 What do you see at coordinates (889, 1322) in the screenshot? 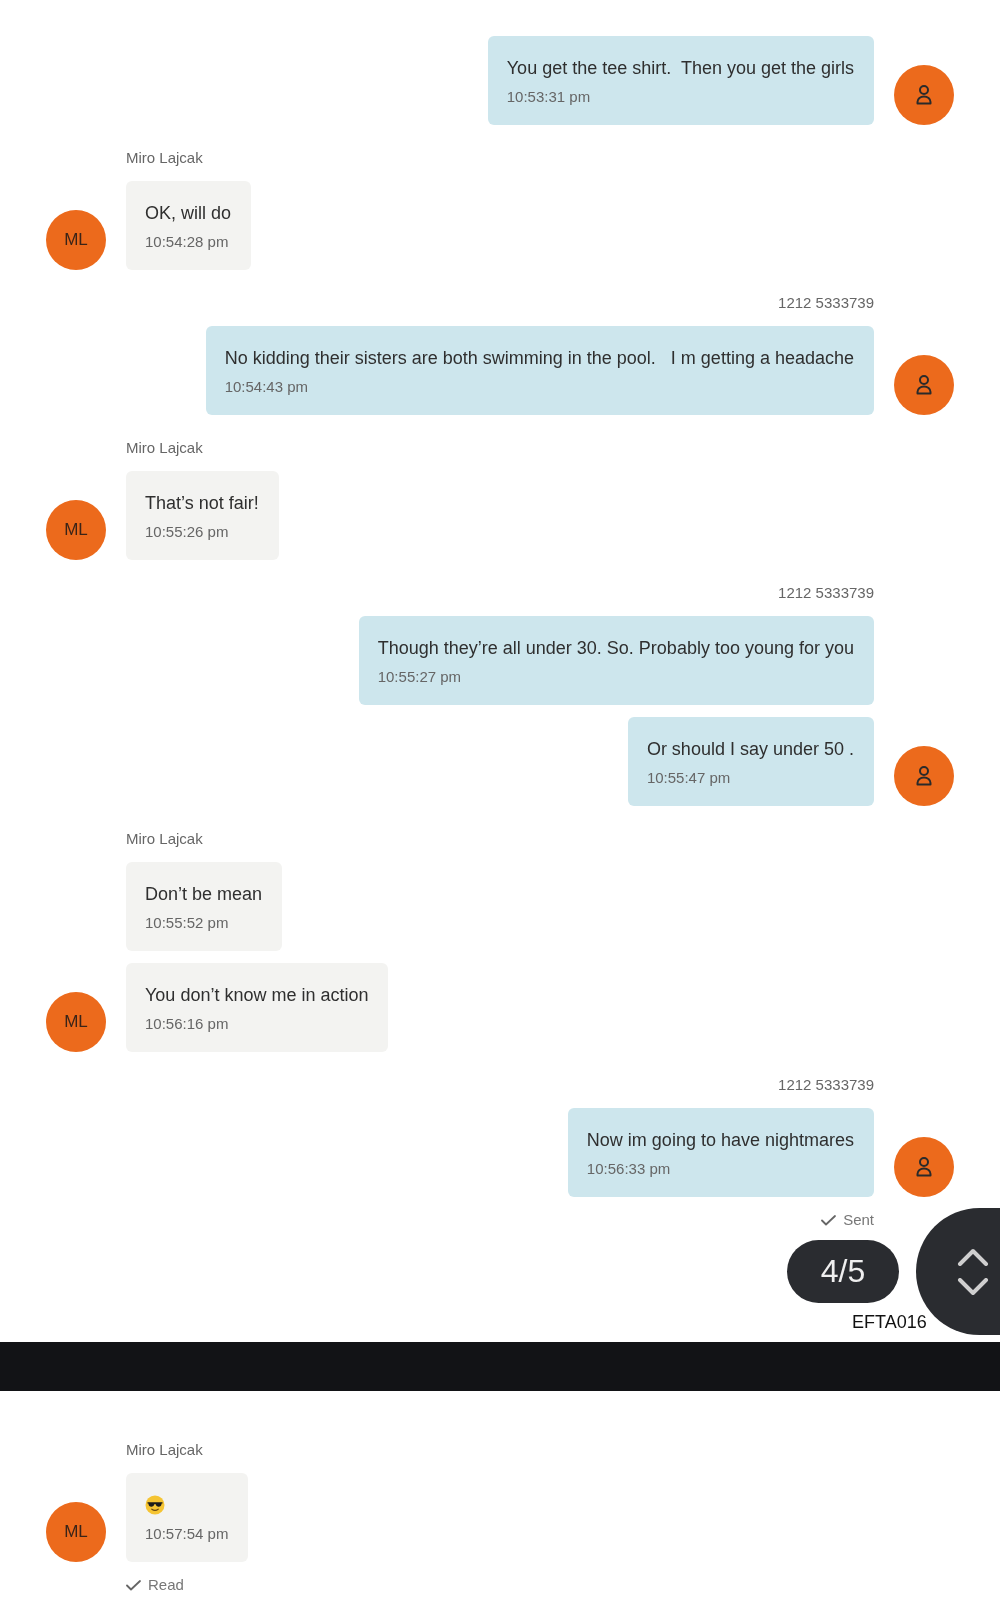
I see `document-id-label: EFTA016` at bounding box center [889, 1322].